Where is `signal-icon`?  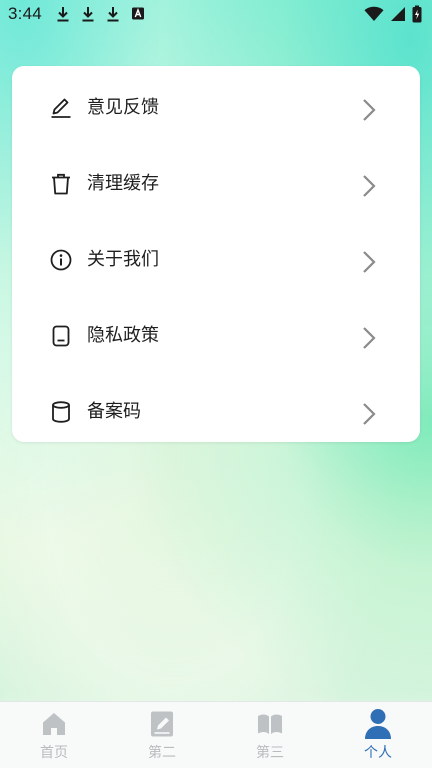 signal-icon is located at coordinates (398, 14).